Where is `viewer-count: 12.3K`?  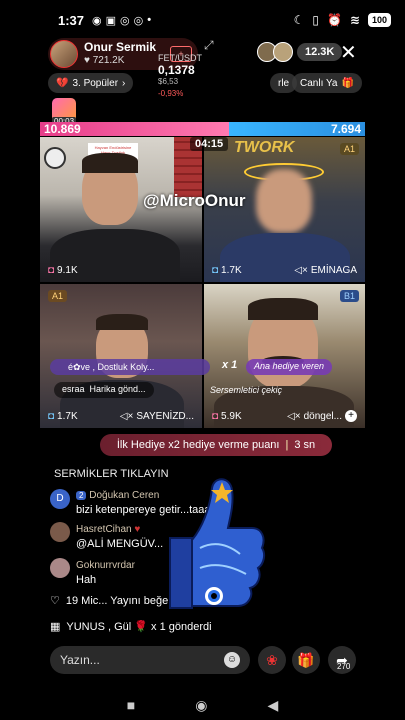
viewer-count: 12.3K is located at coordinates (320, 52).